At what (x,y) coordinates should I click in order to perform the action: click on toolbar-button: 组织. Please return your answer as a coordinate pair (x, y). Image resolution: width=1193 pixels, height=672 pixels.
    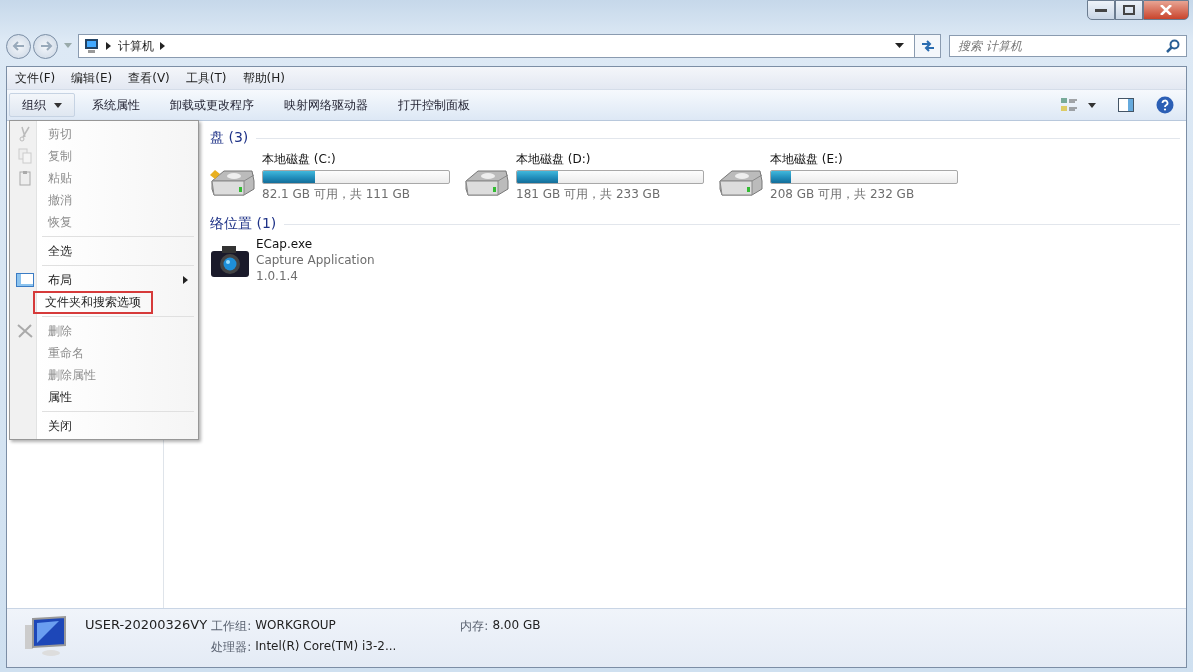
    Looking at the image, I should click on (42, 105).